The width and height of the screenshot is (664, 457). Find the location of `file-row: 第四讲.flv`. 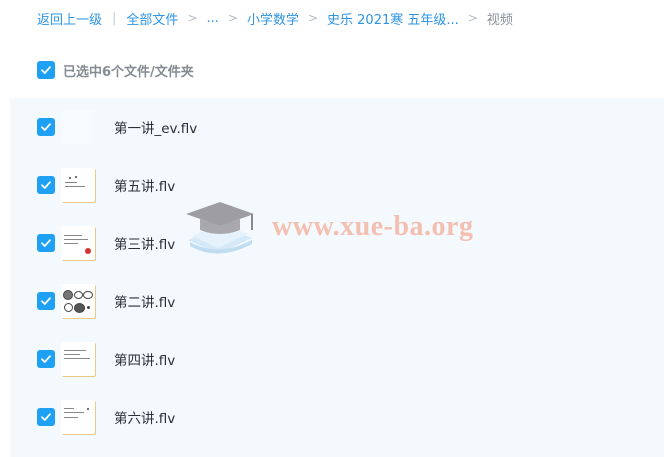

file-row: 第四讲.flv is located at coordinates (106, 359).